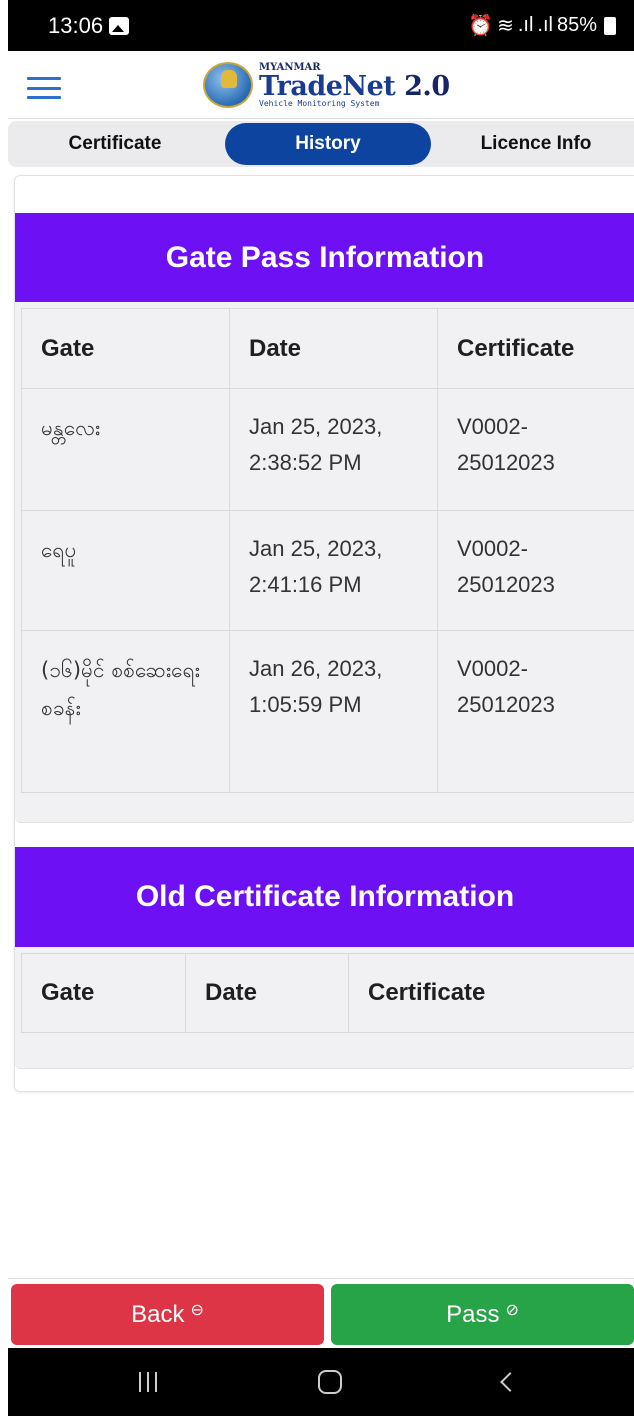  Describe the element at coordinates (197, 1310) in the screenshot. I see `back-circle-icon: ⊖` at that location.